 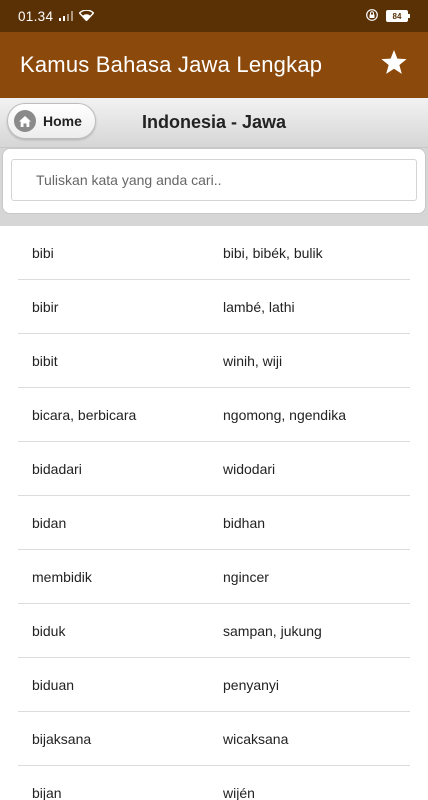 What do you see at coordinates (214, 415) in the screenshot?
I see `list-item: bicara, berbicara ngomong, ngendika` at bounding box center [214, 415].